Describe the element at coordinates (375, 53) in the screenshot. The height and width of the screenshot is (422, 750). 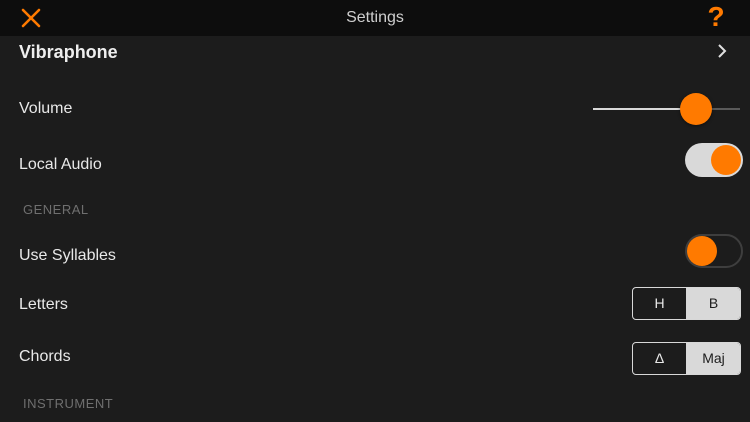
I see `instrument-row: Vibraphone` at that location.